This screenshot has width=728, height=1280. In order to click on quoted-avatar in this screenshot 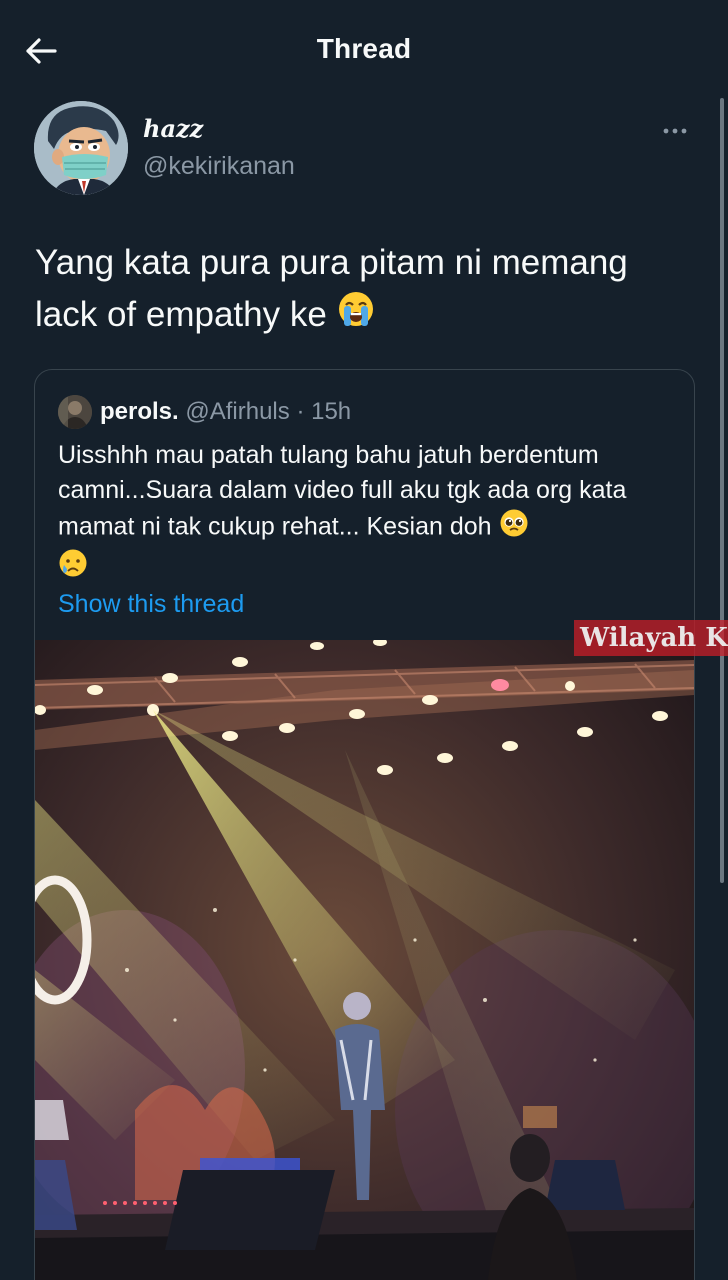, I will do `click(75, 412)`.